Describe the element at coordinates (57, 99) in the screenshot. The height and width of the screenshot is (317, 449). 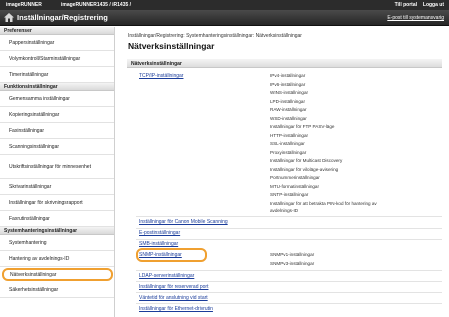
I see `sidebar-item-common: Gemensamma inställningar` at that location.